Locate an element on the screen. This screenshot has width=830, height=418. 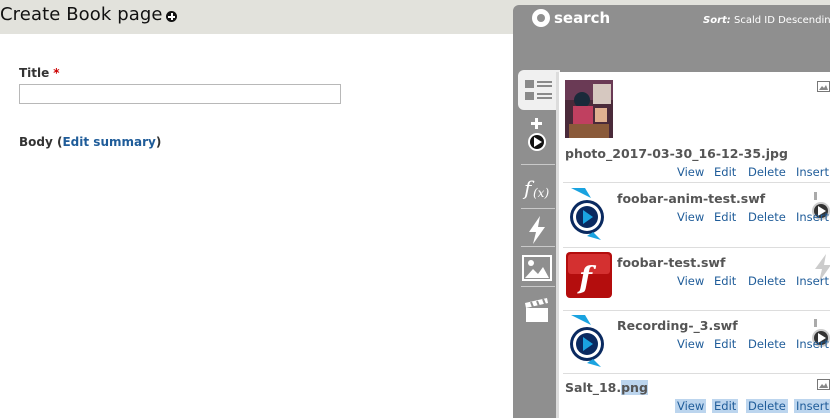
search-label: search is located at coordinates (582, 18).